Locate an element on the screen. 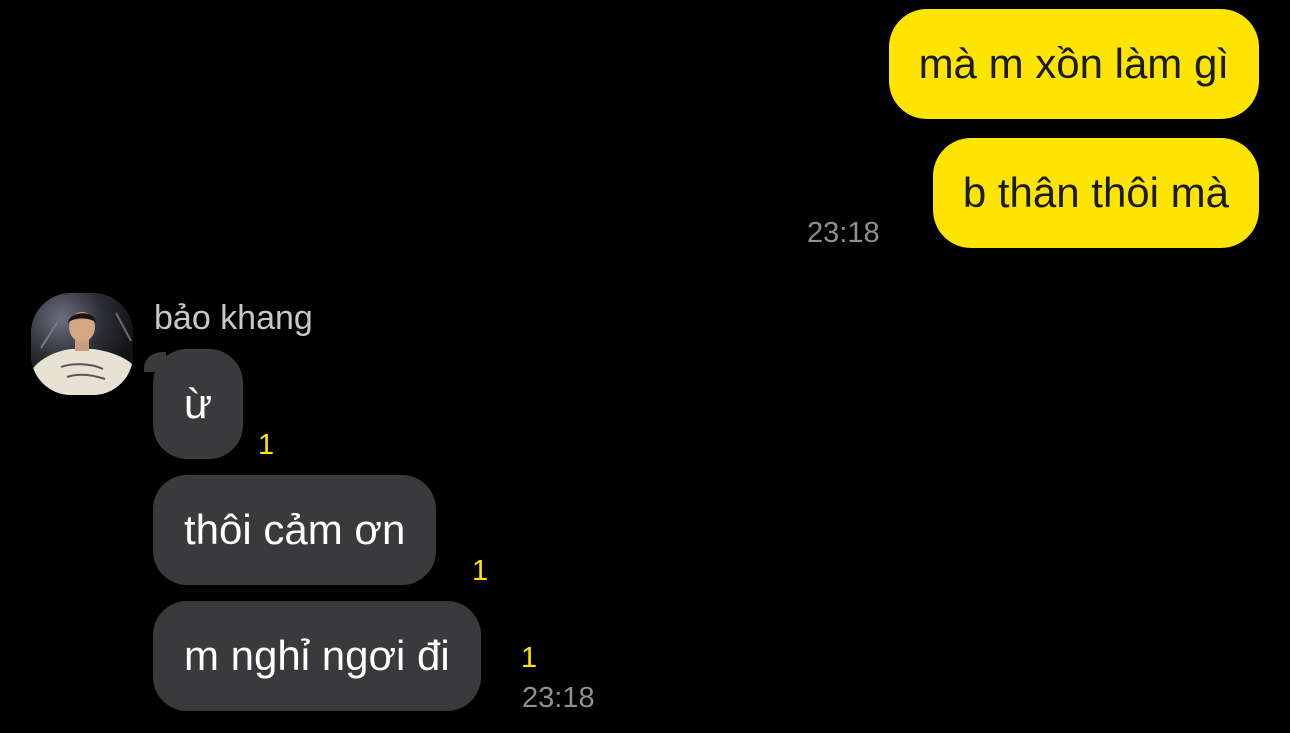  message-text: thôi cảm ơn is located at coordinates (295, 529).